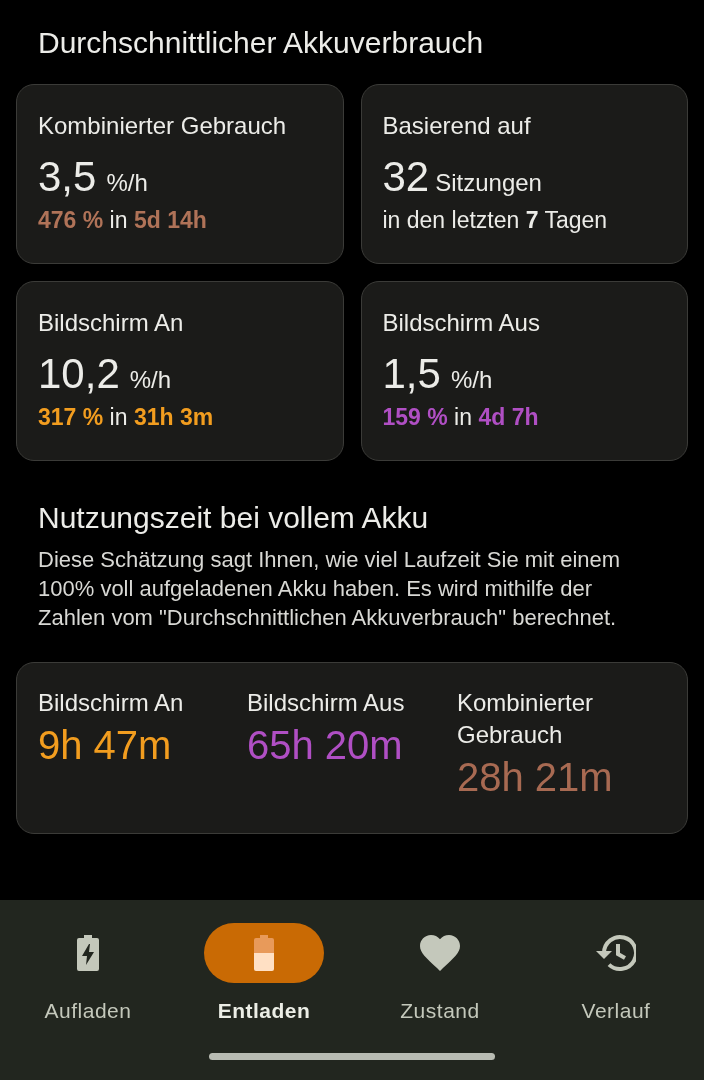 This screenshot has width=704, height=1080. What do you see at coordinates (535, 777) in the screenshot?
I see `estimate-value: 28h 21m` at bounding box center [535, 777].